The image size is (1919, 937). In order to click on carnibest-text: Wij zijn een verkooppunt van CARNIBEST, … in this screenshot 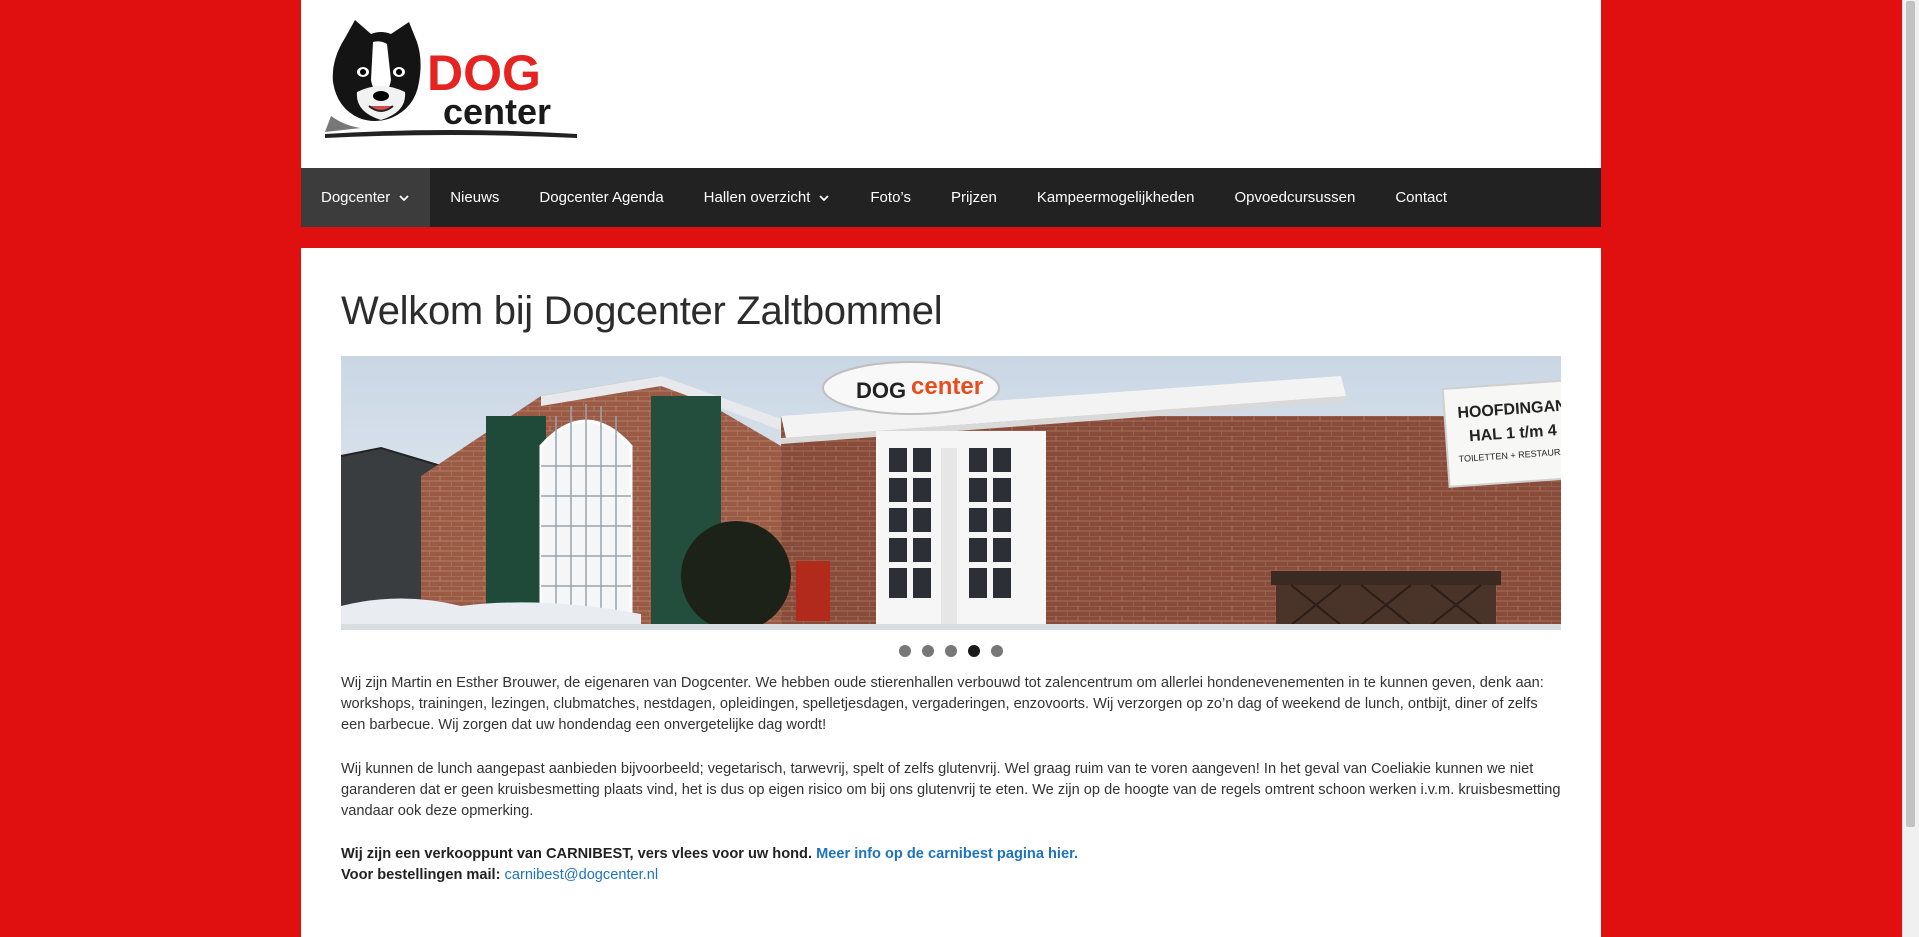, I will do `click(577, 854)`.